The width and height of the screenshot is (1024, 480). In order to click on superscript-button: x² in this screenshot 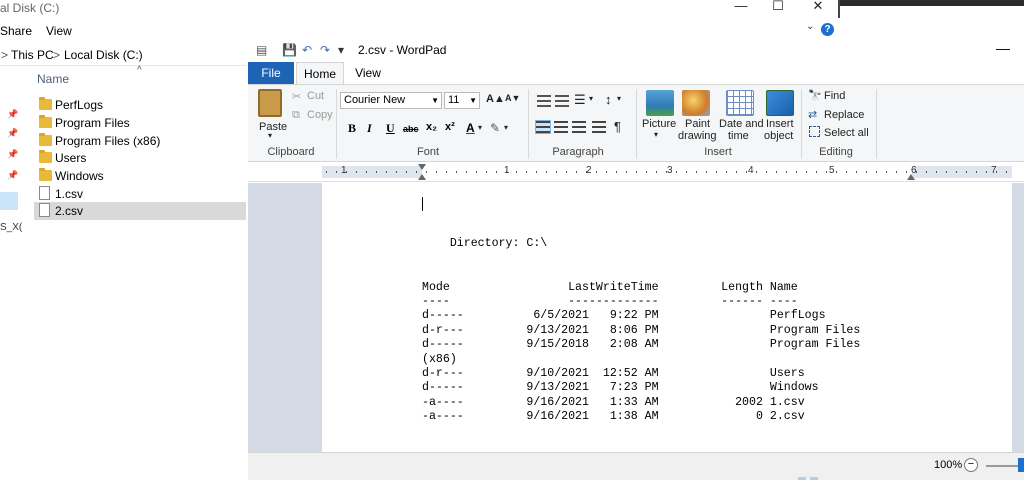, I will do `click(450, 127)`.